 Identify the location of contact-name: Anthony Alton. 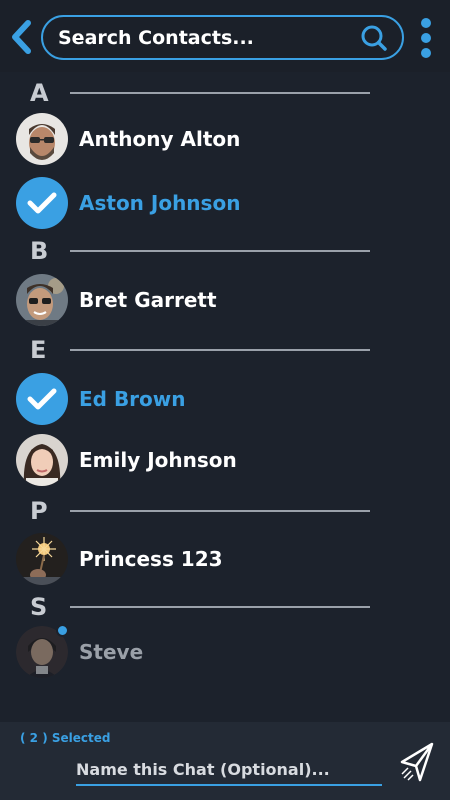
(160, 139).